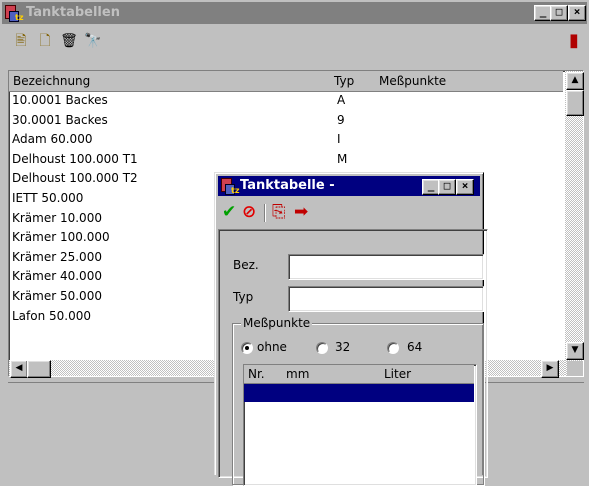 The width and height of the screenshot is (589, 486). Describe the element at coordinates (359, 374) in the screenshot. I see `messpunkte-table-header: Nr. mm Liter` at that location.